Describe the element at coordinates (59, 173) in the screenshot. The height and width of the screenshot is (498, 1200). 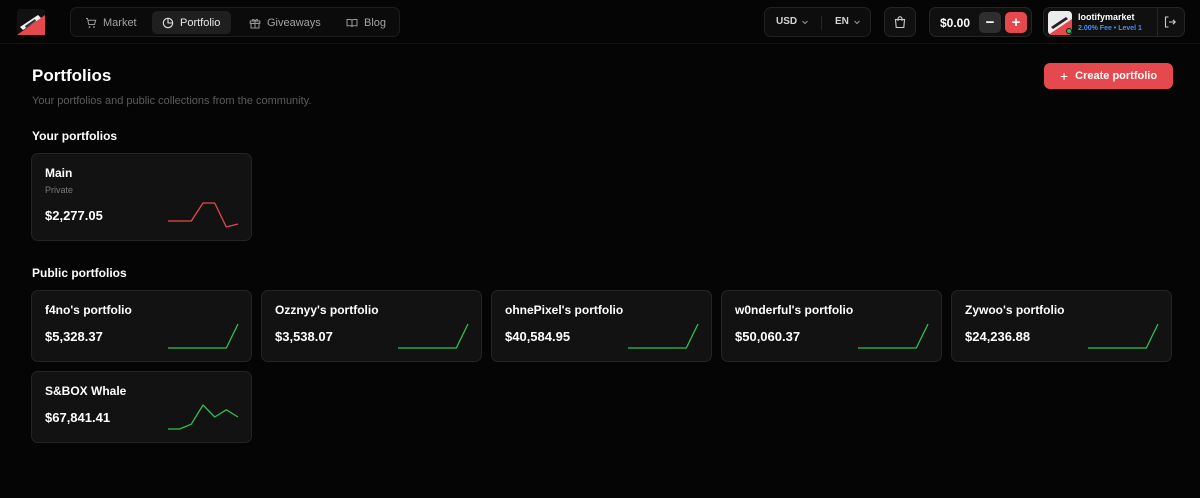
I see `portfolio-name: Main` at that location.